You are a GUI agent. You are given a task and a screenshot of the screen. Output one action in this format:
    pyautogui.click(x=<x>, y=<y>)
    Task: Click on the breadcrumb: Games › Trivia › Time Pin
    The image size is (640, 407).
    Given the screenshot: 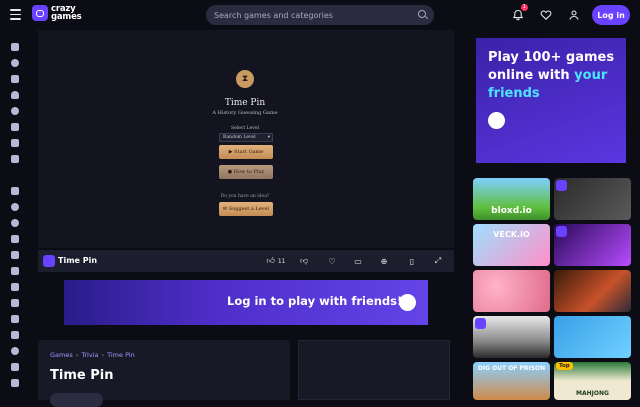 What is the action you would take?
    pyautogui.click(x=92, y=355)
    